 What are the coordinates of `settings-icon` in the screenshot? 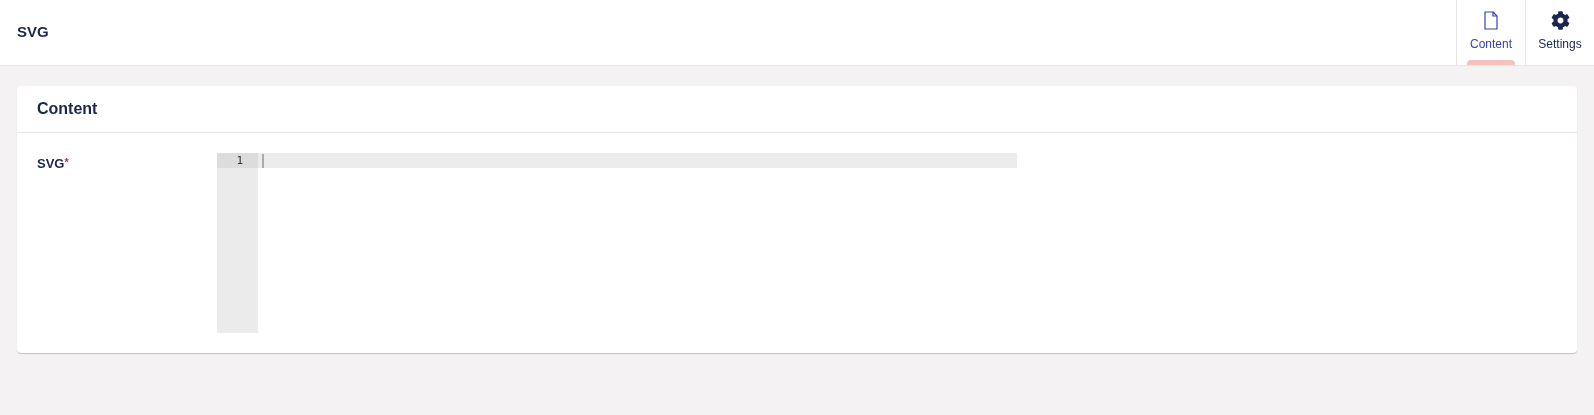 It's located at (1560, 20).